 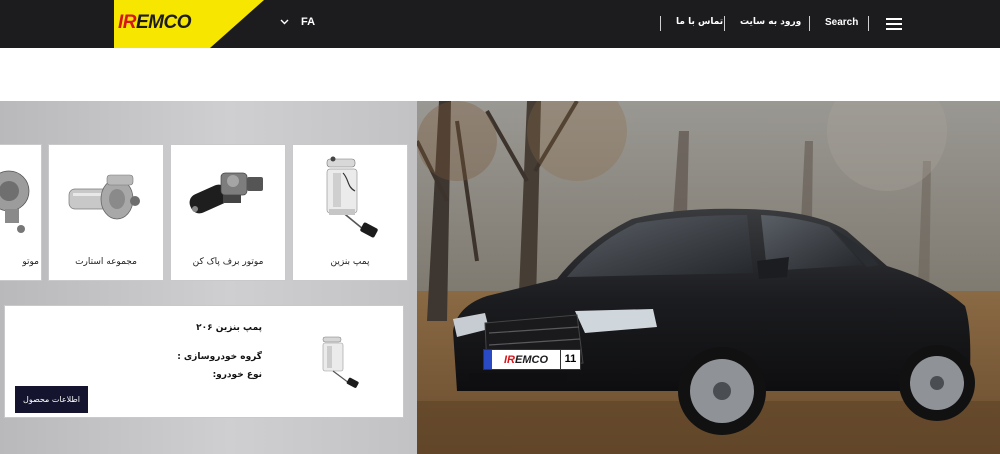 I want to click on product-card: پمپ بنزین, so click(x=350, y=212).